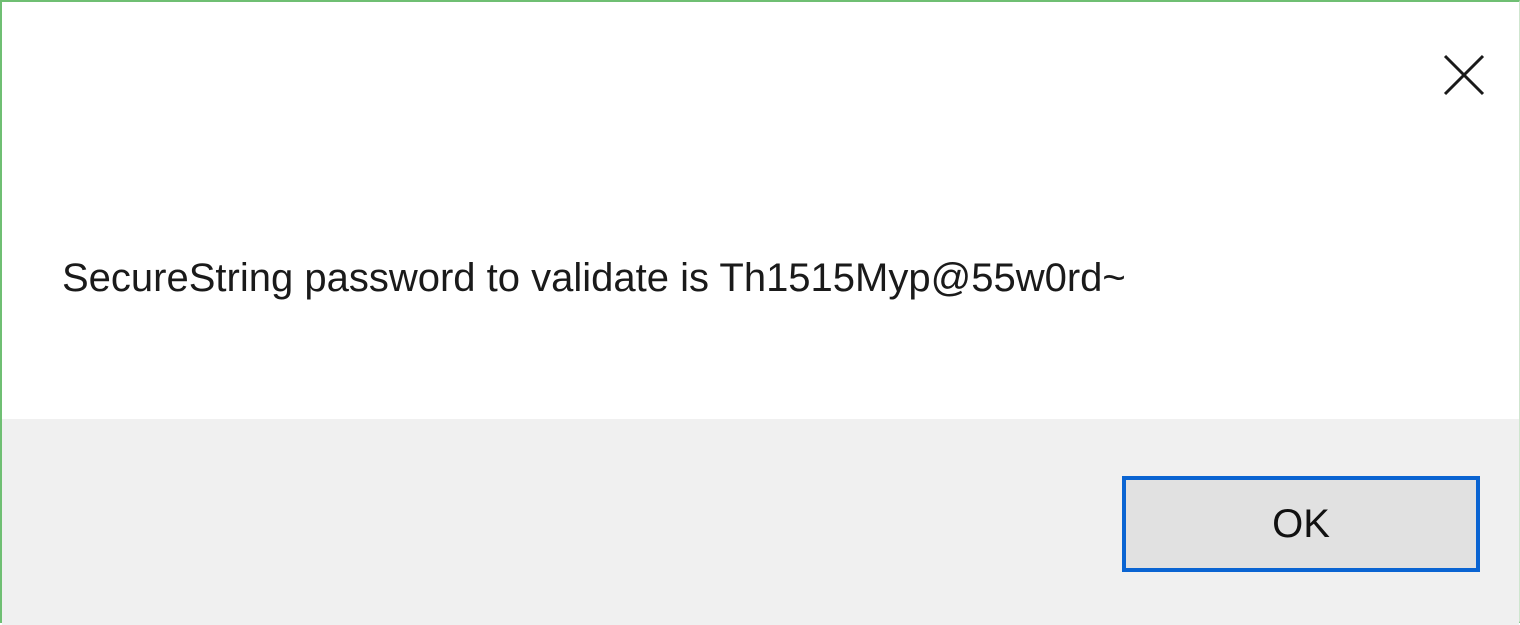 This screenshot has height=625, width=1520. I want to click on ok-button: OK, so click(1301, 524).